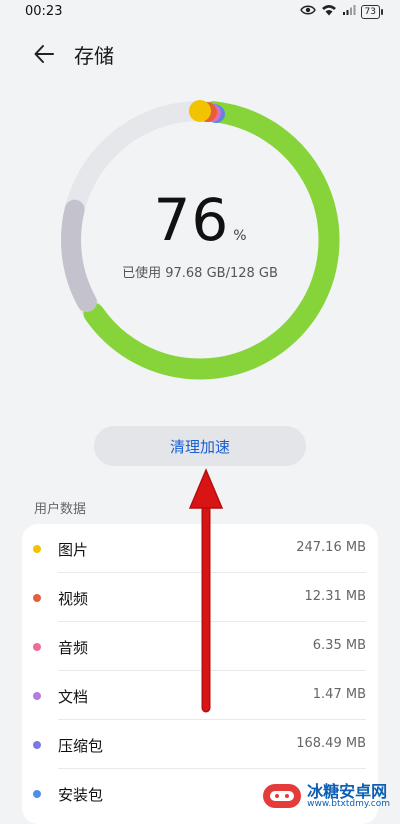 The height and width of the screenshot is (824, 400). I want to click on audio-color-dot, so click(37, 647).